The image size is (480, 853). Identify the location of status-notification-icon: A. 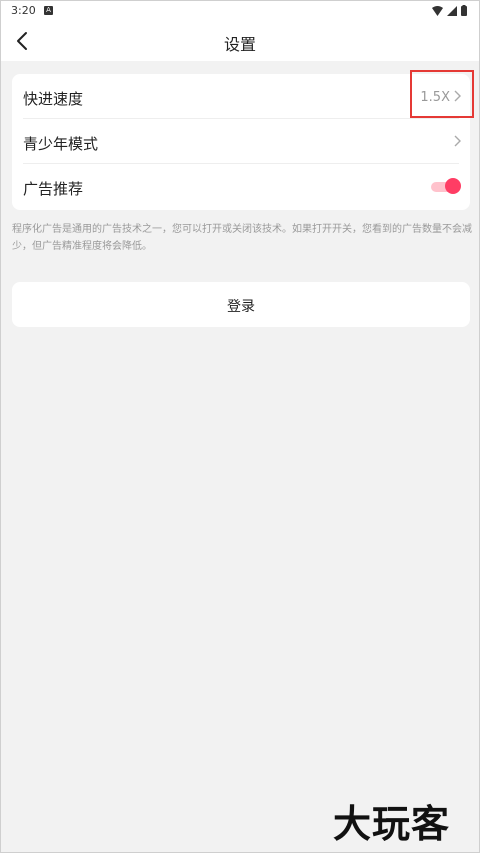
(48, 10).